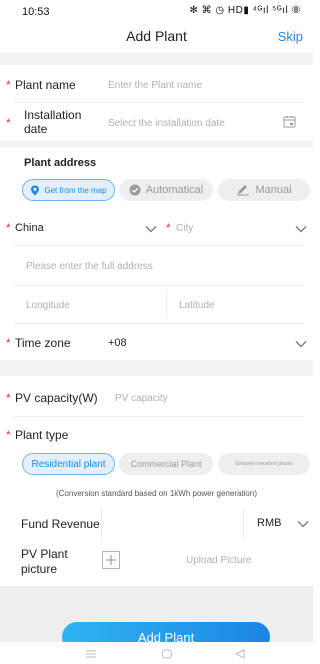 The width and height of the screenshot is (320, 664). I want to click on plant-name-input: Enter the Plant name, so click(155, 85).